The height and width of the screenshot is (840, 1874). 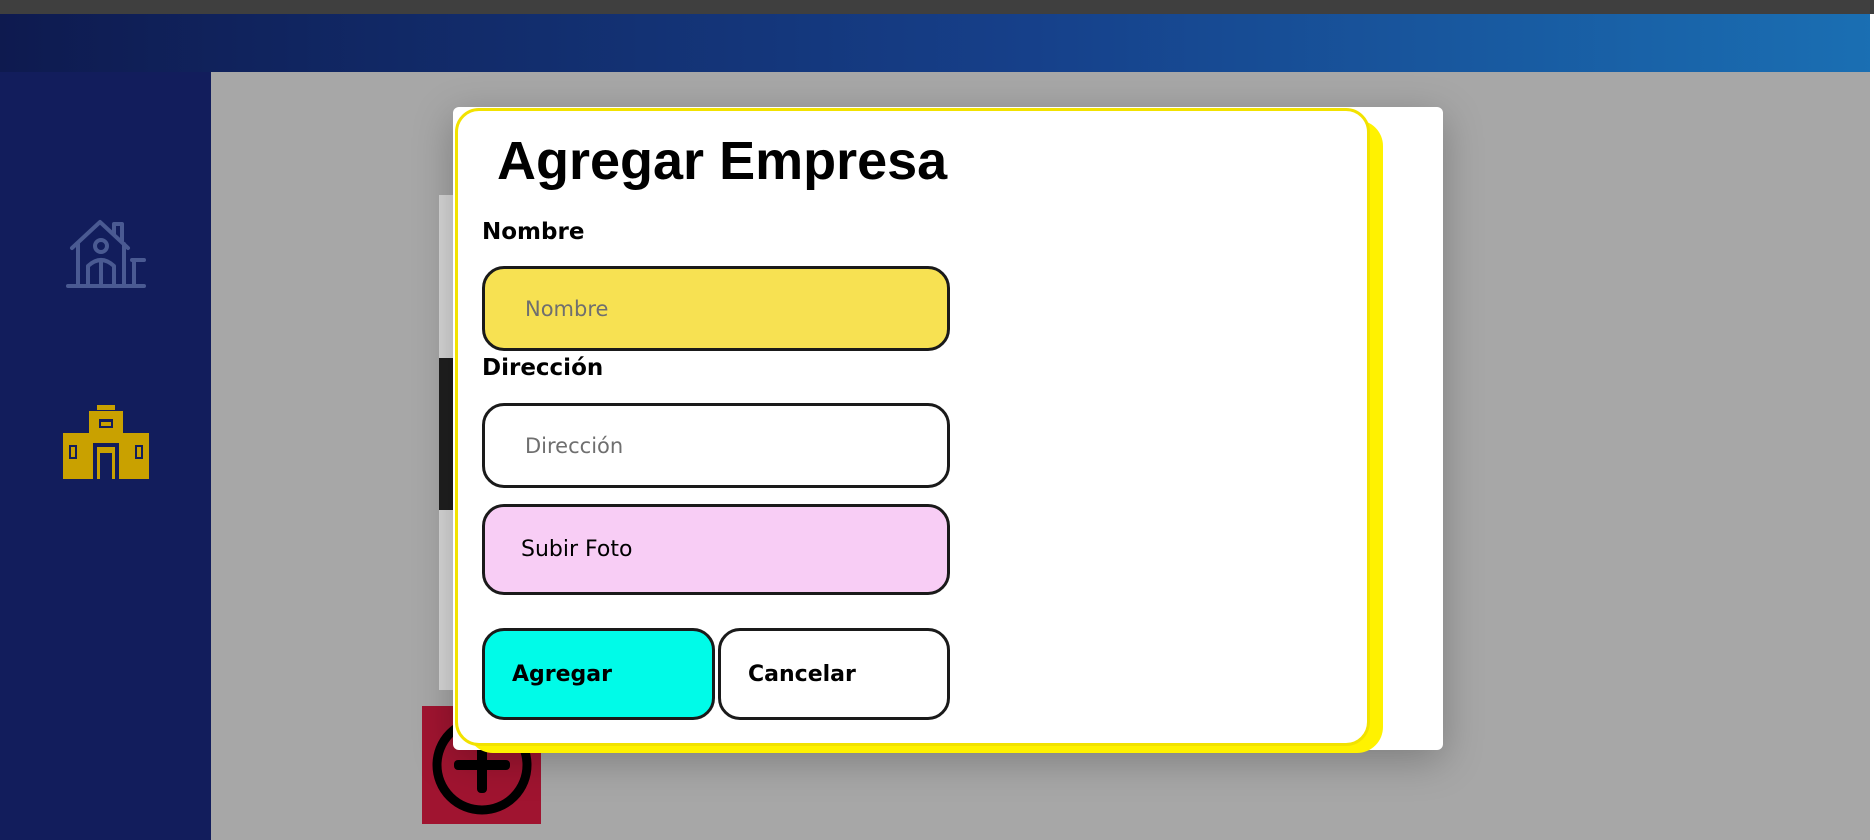 What do you see at coordinates (937, 43) in the screenshot?
I see `header-bar` at bounding box center [937, 43].